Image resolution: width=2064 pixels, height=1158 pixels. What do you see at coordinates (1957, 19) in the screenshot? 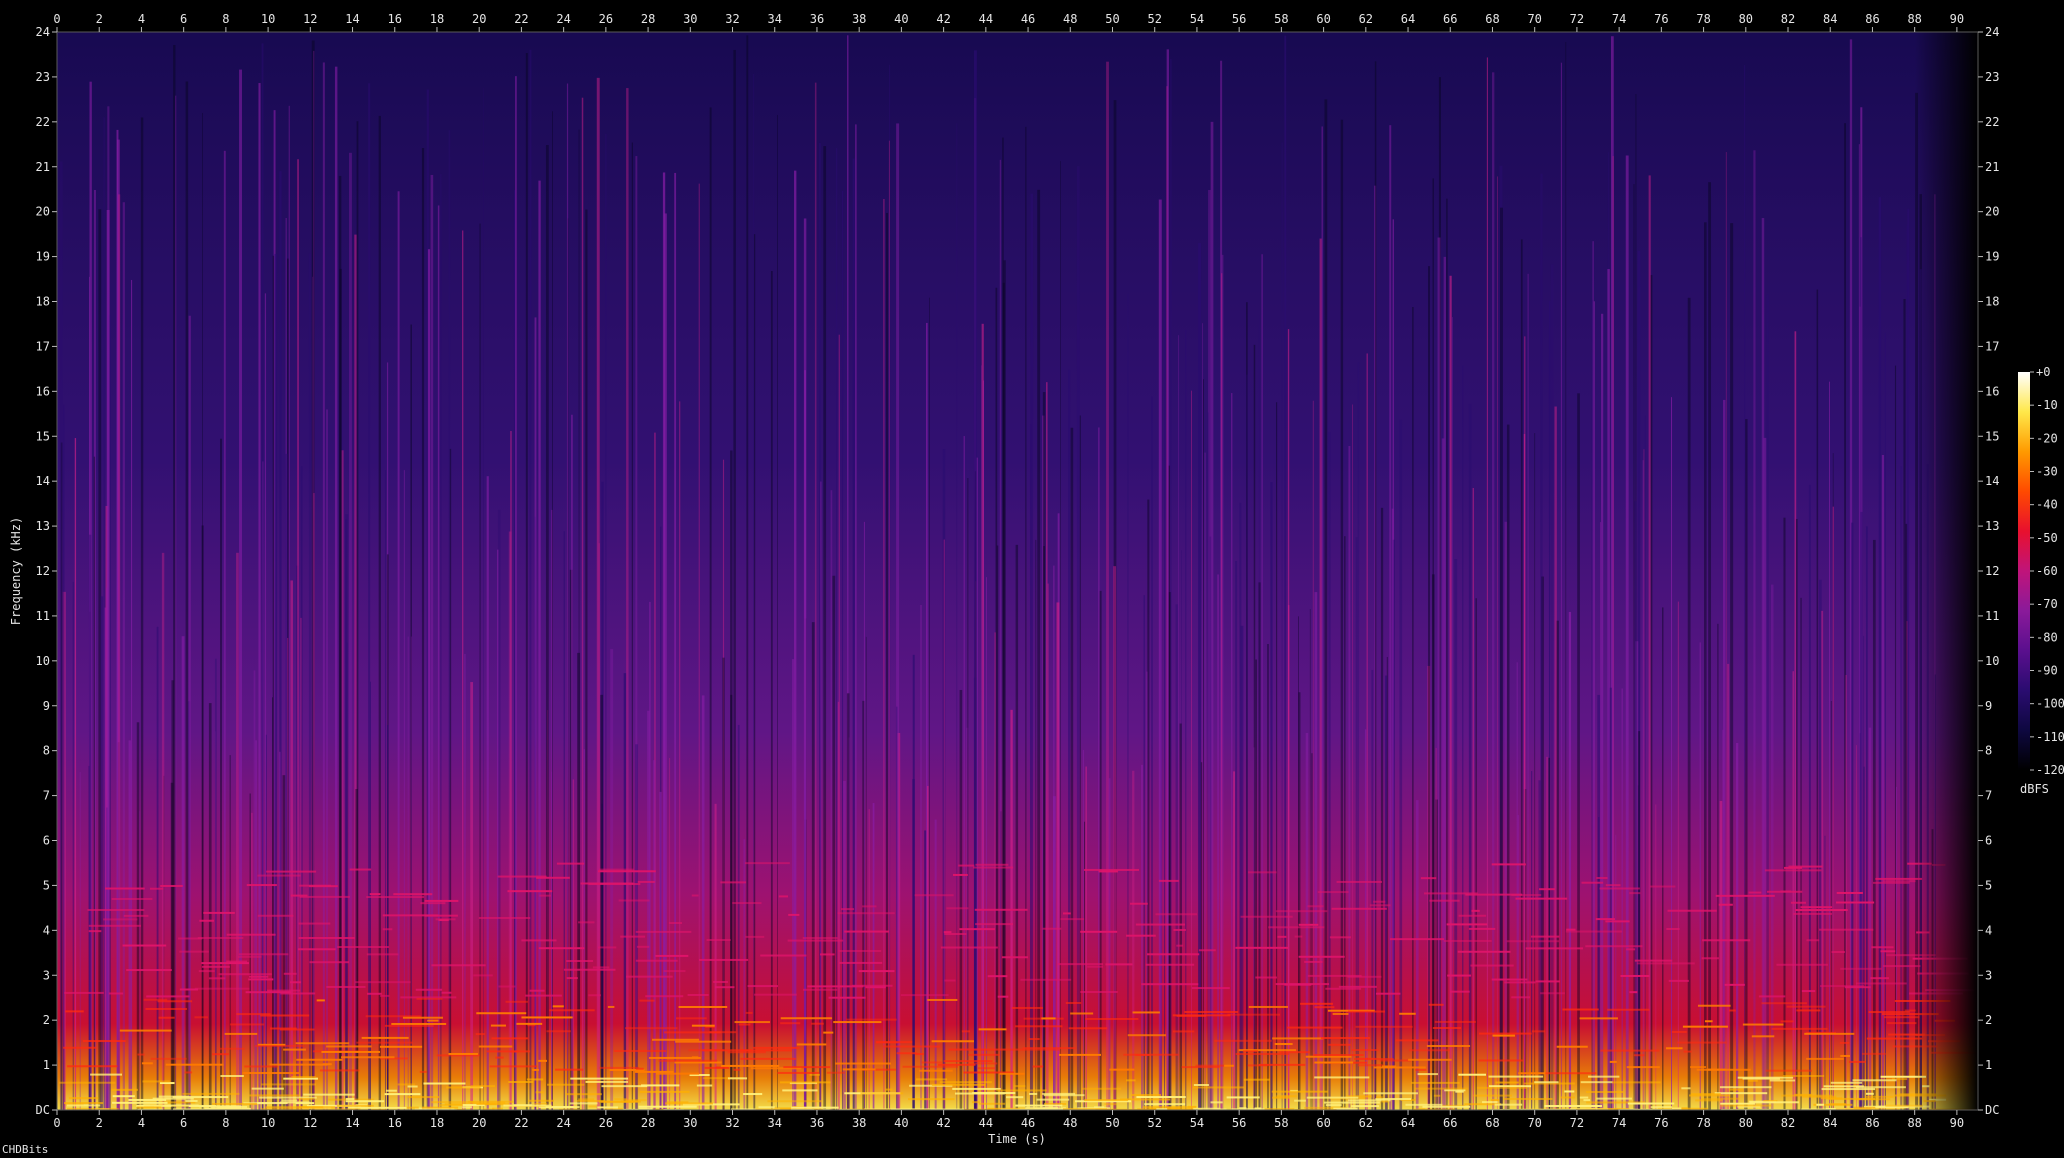
I see `x-tick-top-label: 90` at bounding box center [1957, 19].